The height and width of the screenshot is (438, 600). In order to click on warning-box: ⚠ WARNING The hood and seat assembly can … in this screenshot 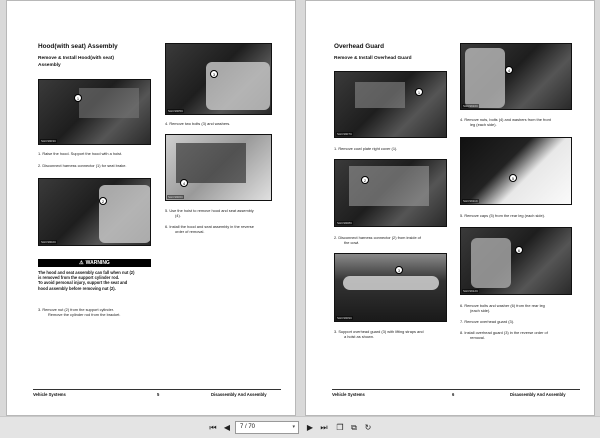, I will do `click(94, 275)`.